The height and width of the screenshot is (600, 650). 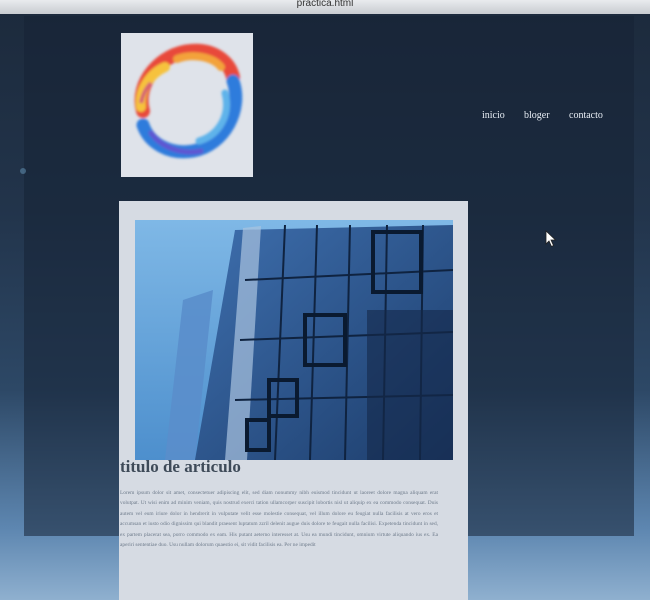 I want to click on main-navigation: inicio bloger contacto, so click(x=545, y=120).